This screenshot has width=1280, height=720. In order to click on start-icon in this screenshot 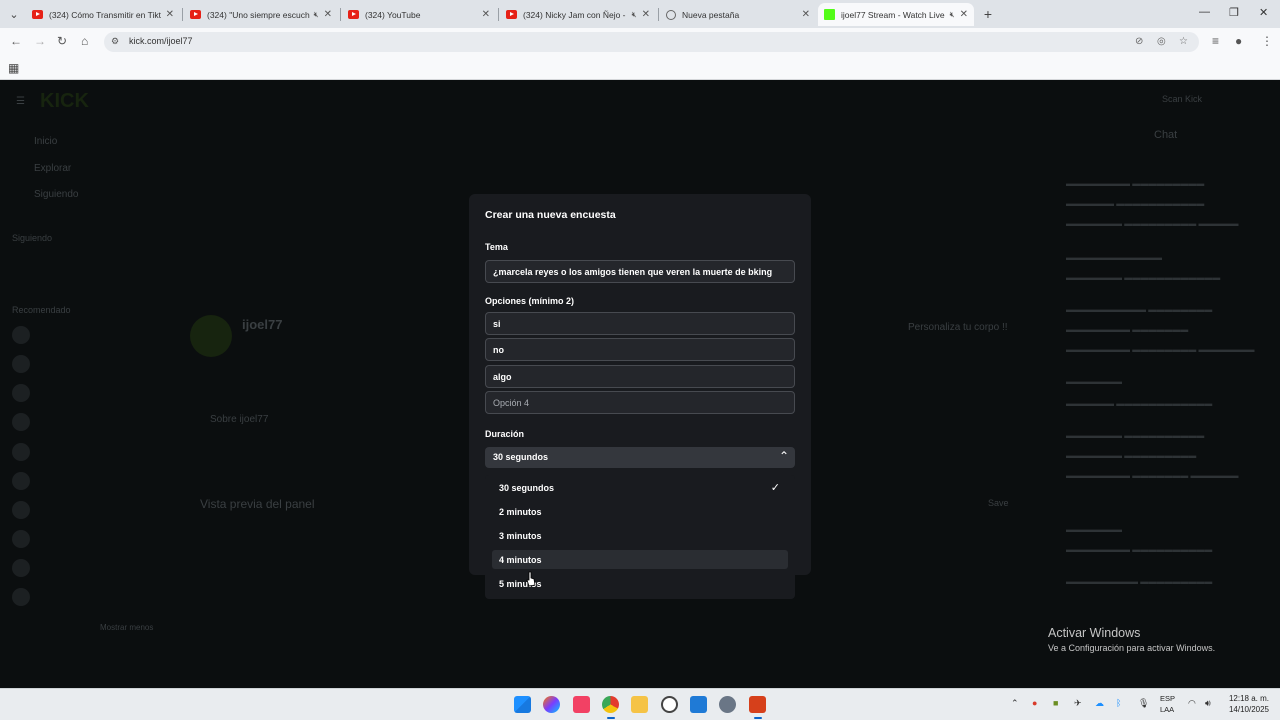, I will do `click(522, 704)`.